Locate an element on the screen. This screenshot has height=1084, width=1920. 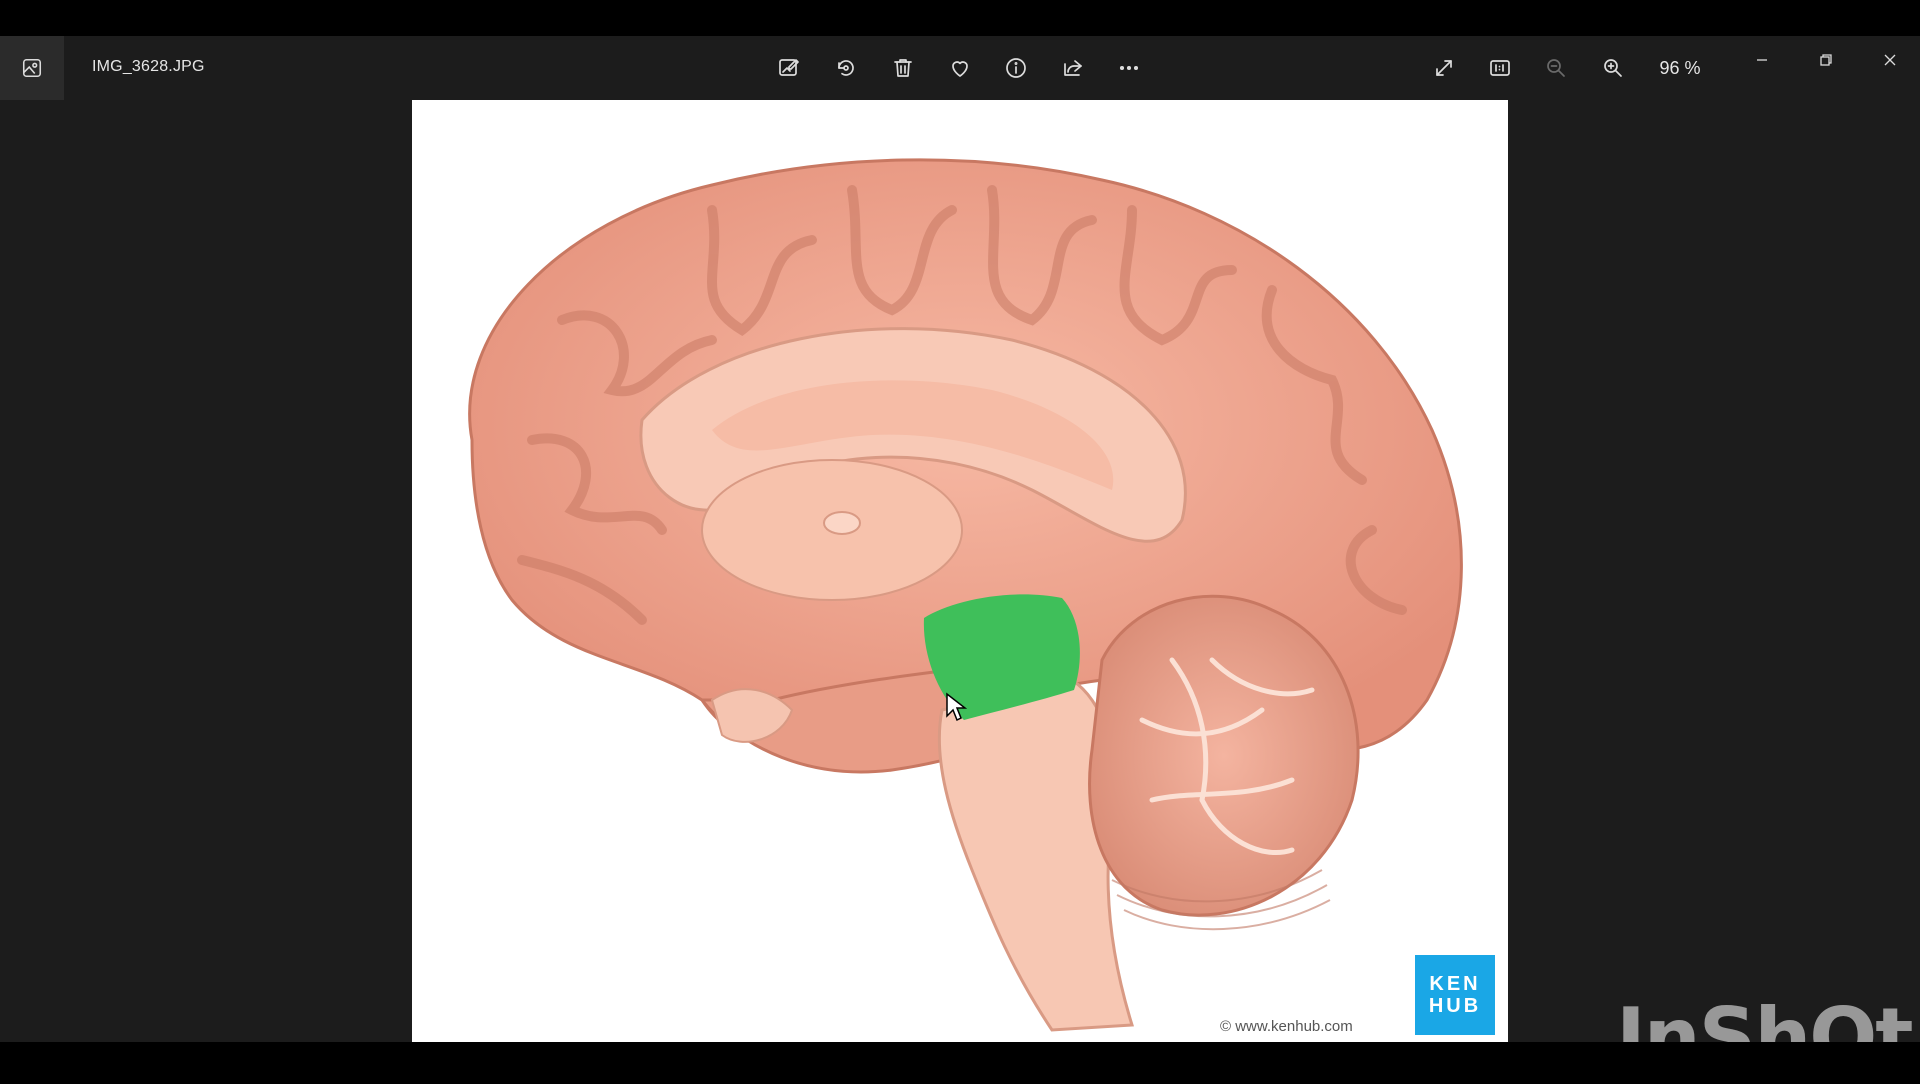
fullscreen-icon is located at coordinates (1444, 68).